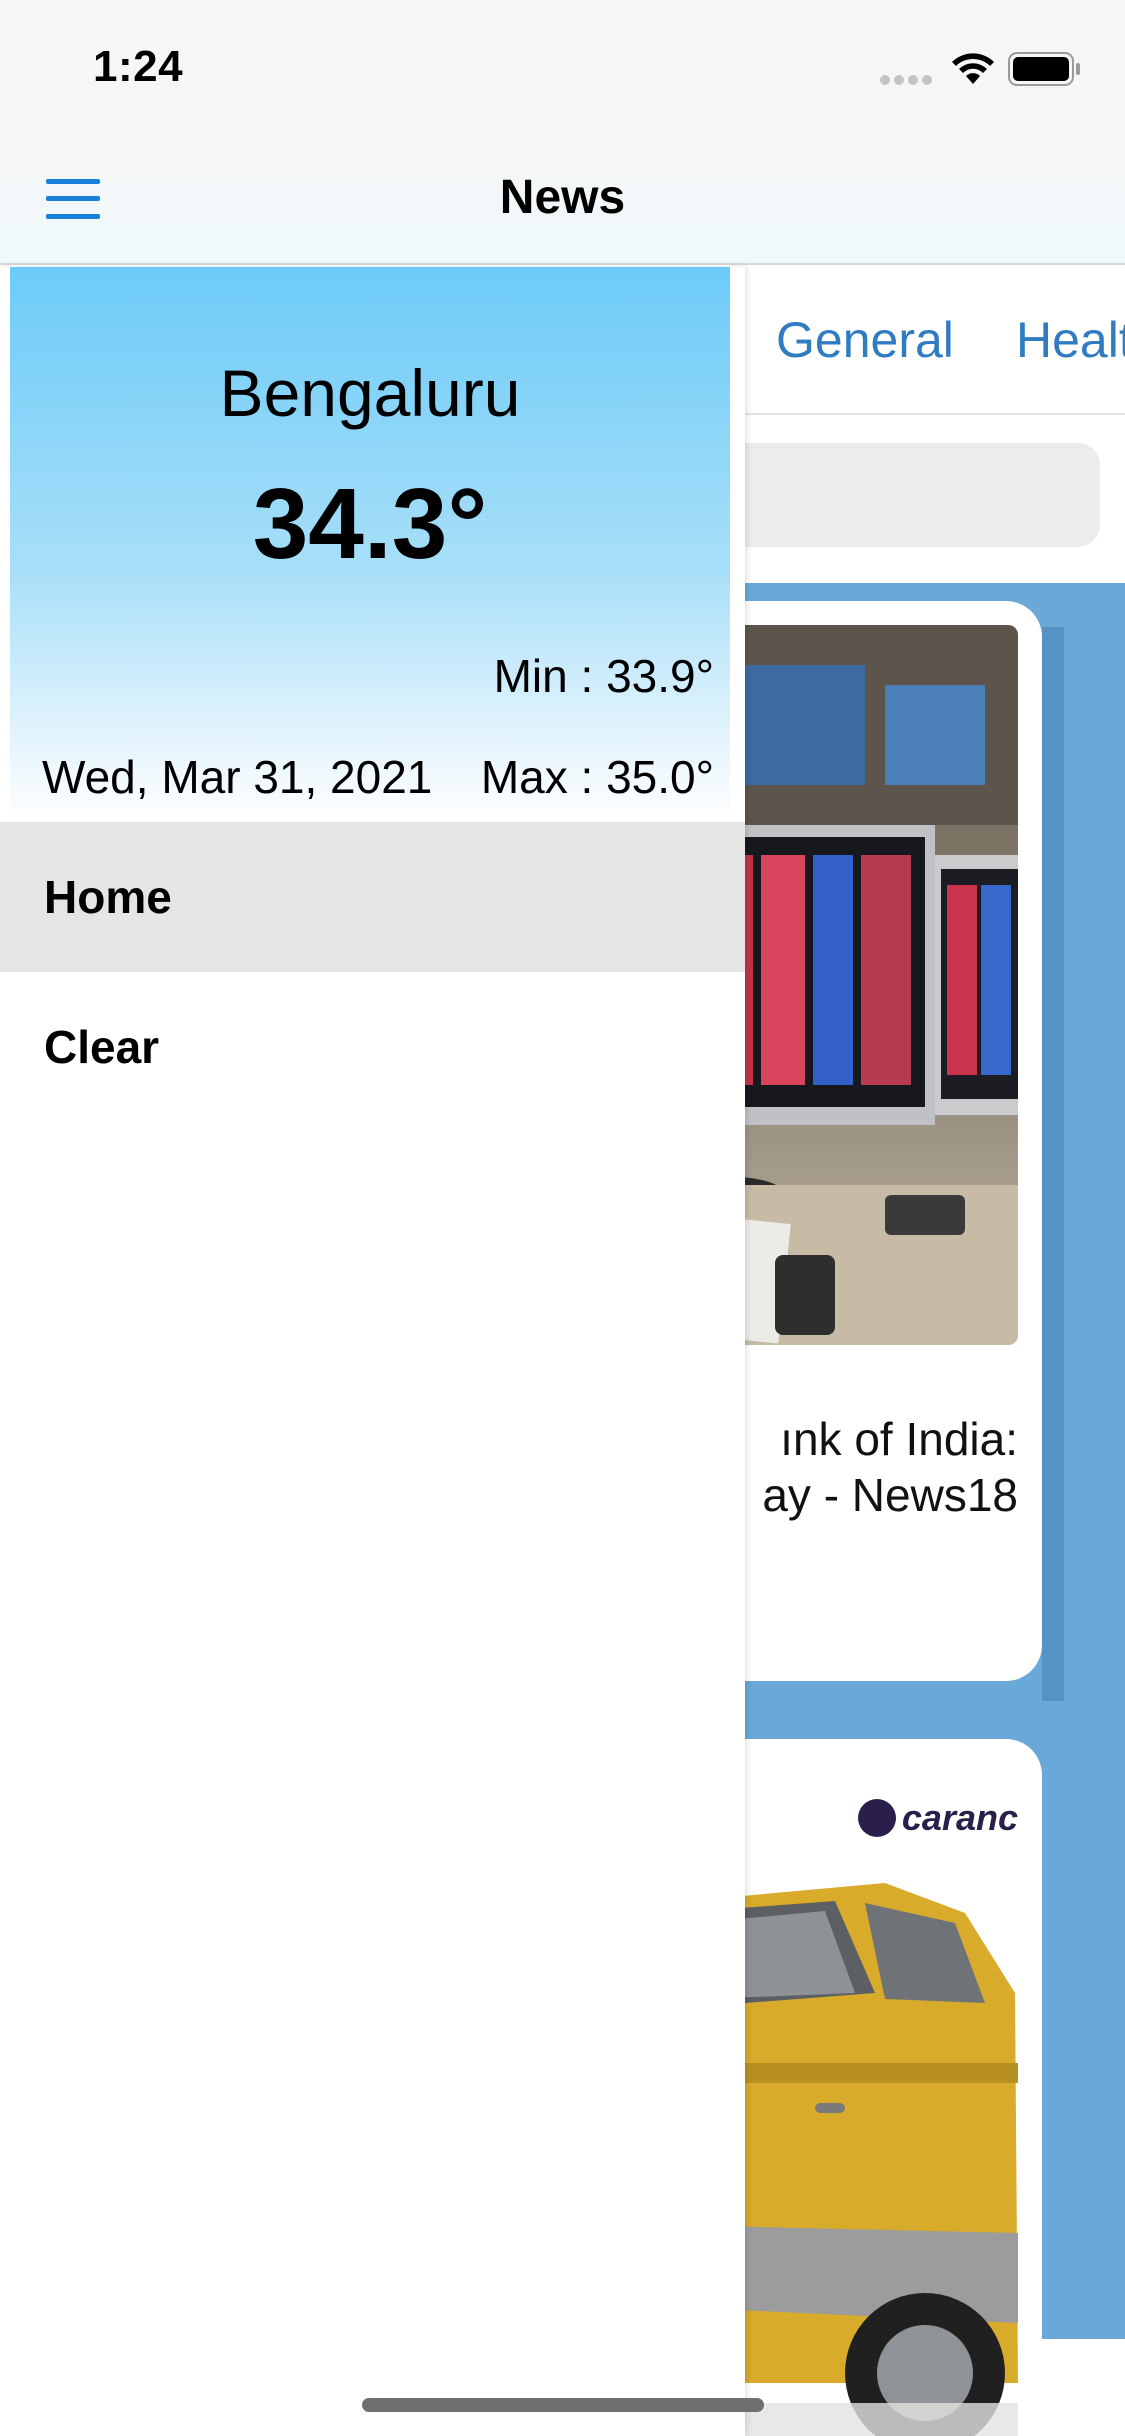 The image size is (1125, 2436). I want to click on home-indicator, so click(563, 2405).